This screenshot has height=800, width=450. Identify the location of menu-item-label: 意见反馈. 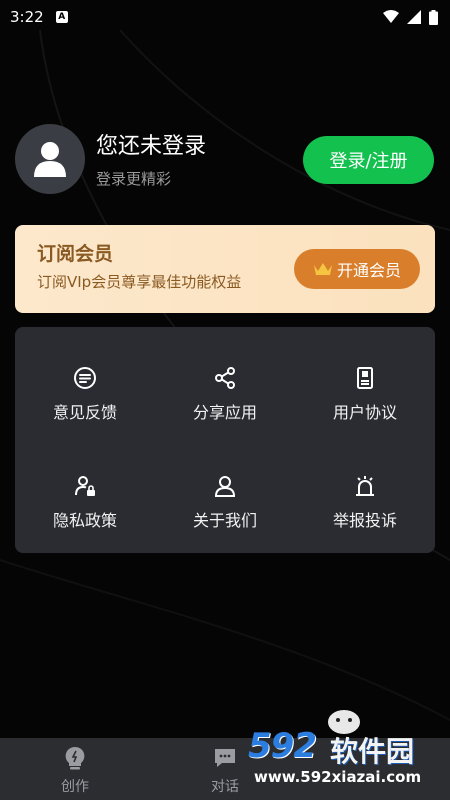
(84, 412).